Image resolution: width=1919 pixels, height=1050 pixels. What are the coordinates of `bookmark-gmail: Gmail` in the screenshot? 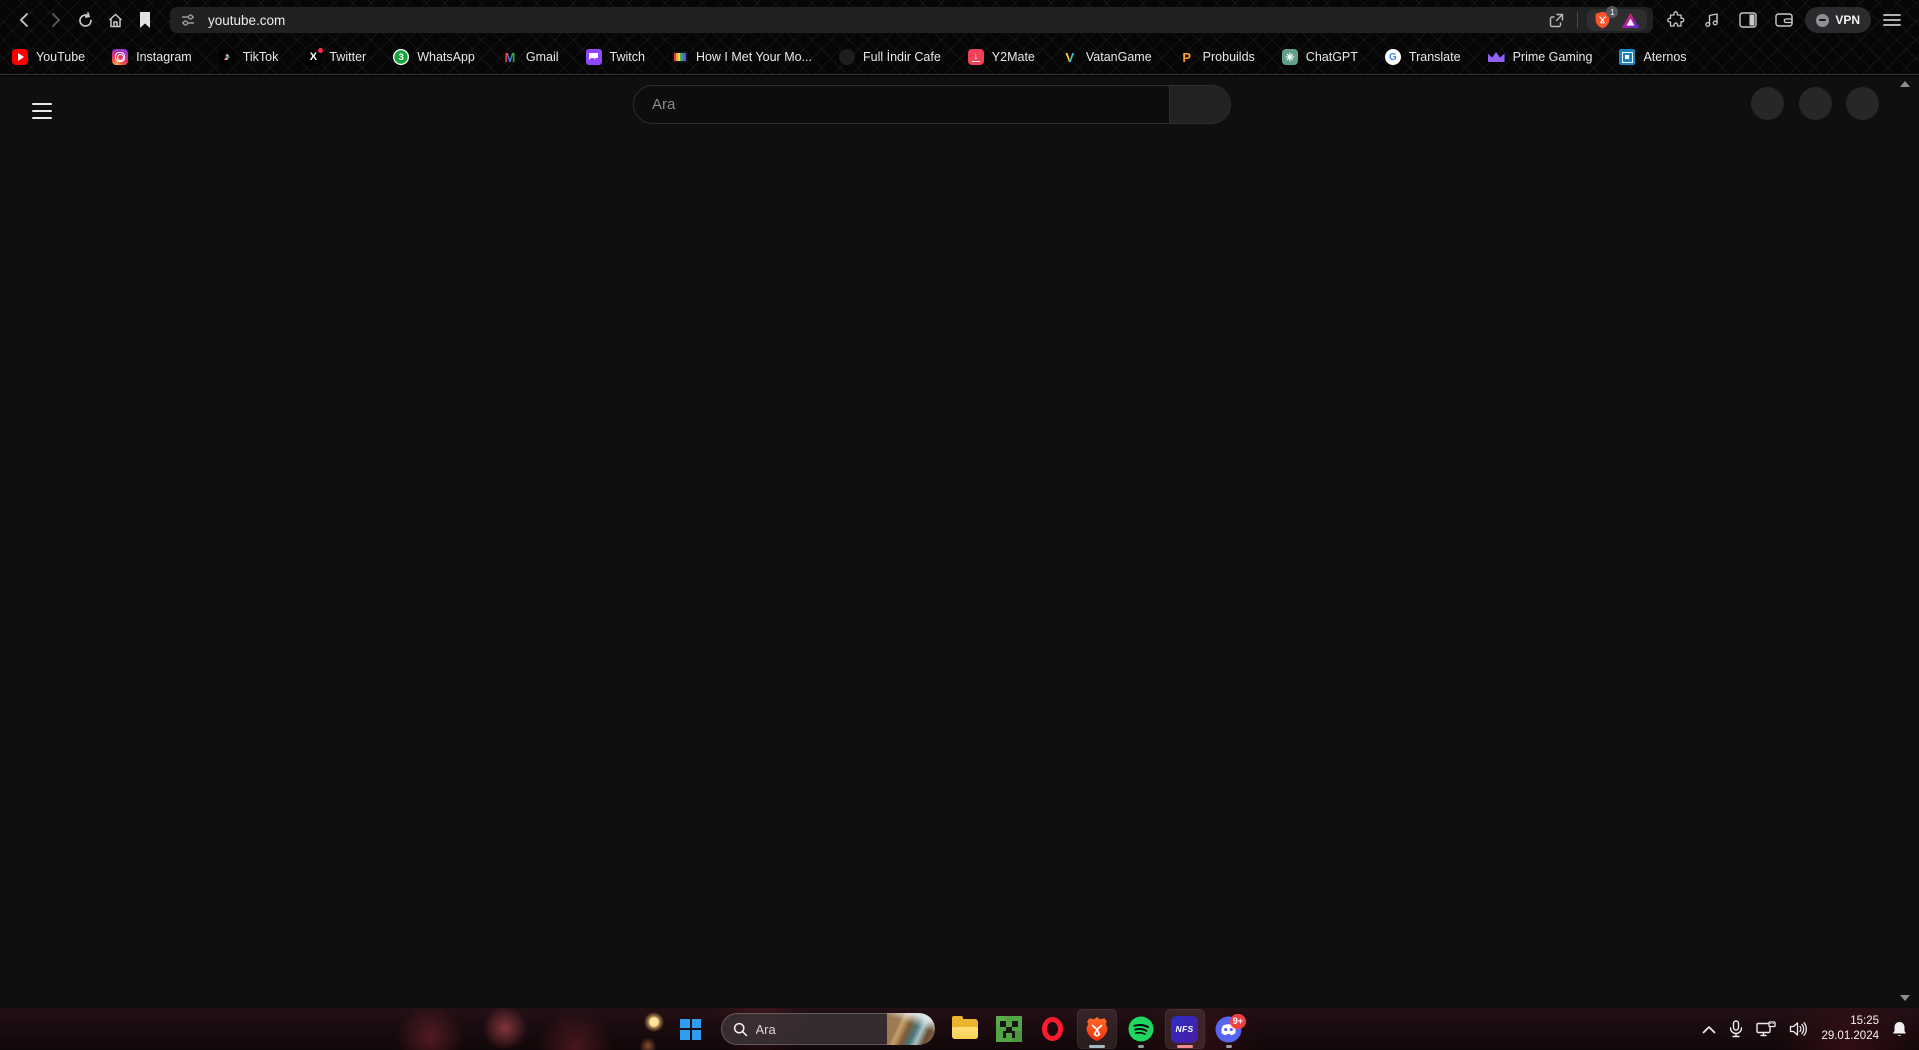 It's located at (530, 57).